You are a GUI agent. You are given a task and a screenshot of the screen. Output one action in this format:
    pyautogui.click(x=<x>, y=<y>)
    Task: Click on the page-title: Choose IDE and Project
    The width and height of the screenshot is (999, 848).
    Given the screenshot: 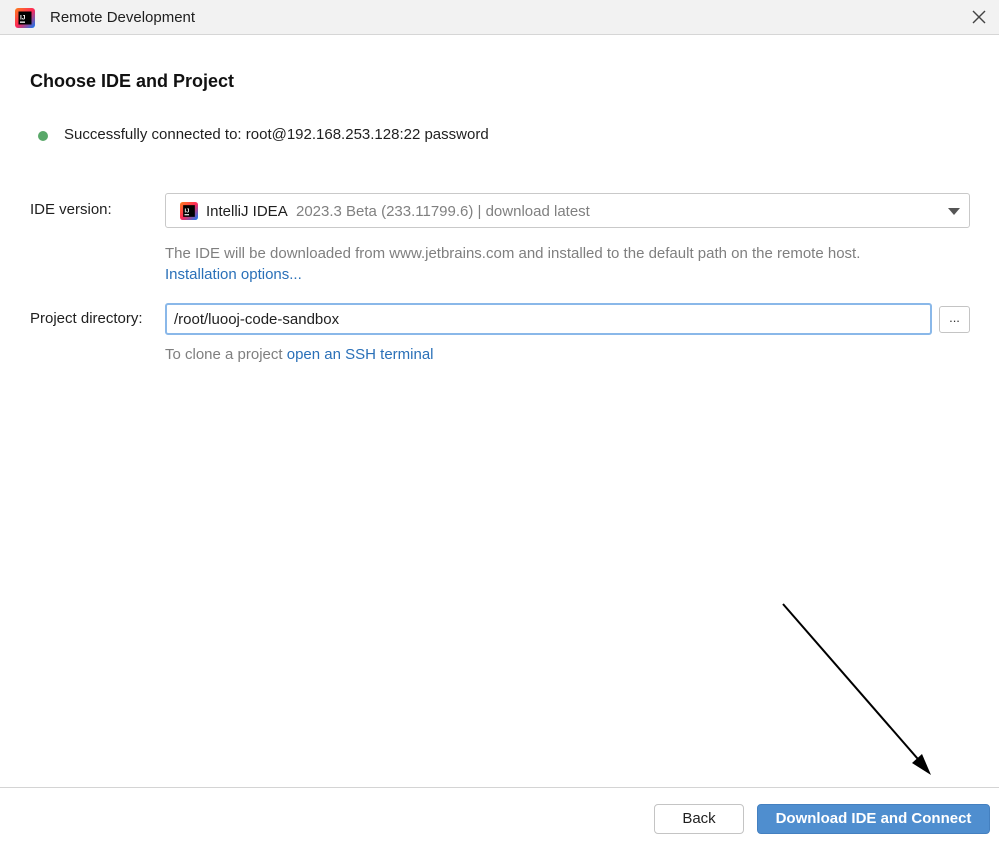 What is the action you would take?
    pyautogui.click(x=132, y=81)
    